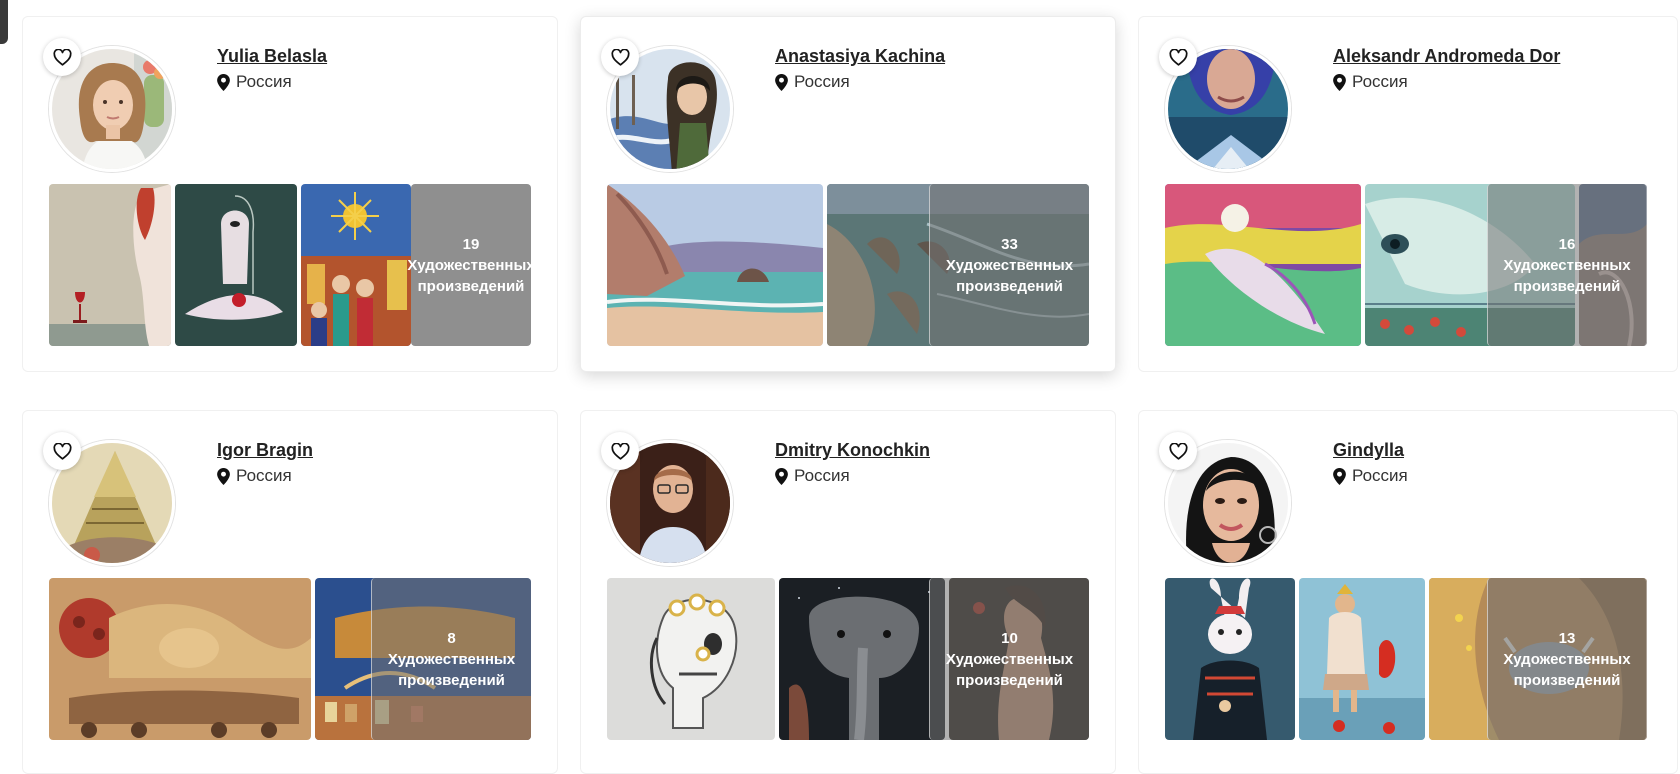  Describe the element at coordinates (852, 450) in the screenshot. I see `artist-name-link: Dmitry Konochkin` at that location.